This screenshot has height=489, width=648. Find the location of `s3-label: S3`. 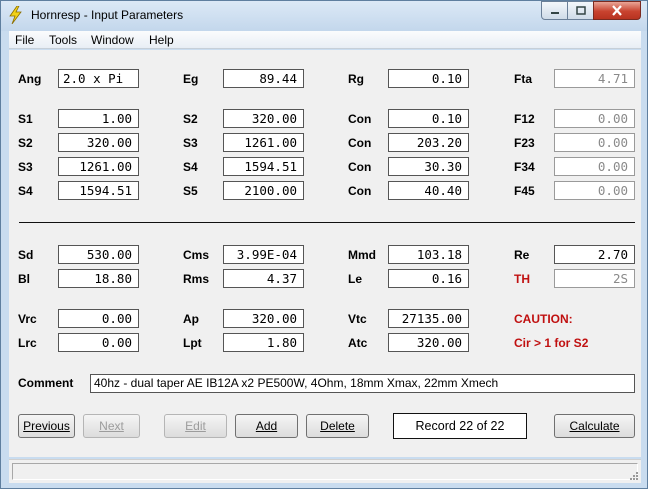

s3-label: S3 is located at coordinates (190, 143).